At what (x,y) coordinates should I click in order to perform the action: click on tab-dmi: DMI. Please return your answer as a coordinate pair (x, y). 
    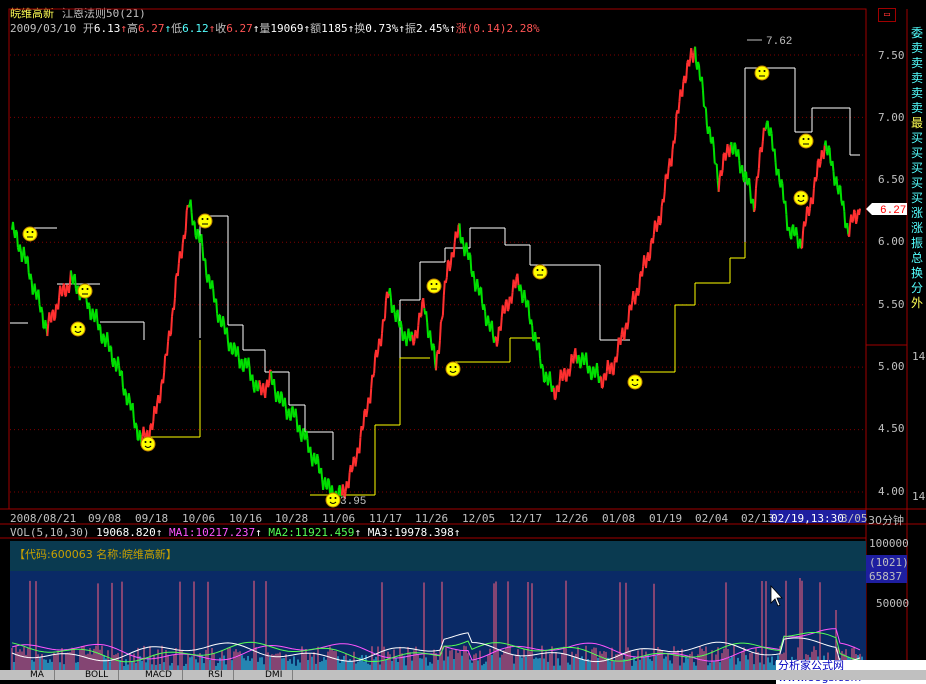
    Looking at the image, I should click on (274, 675).